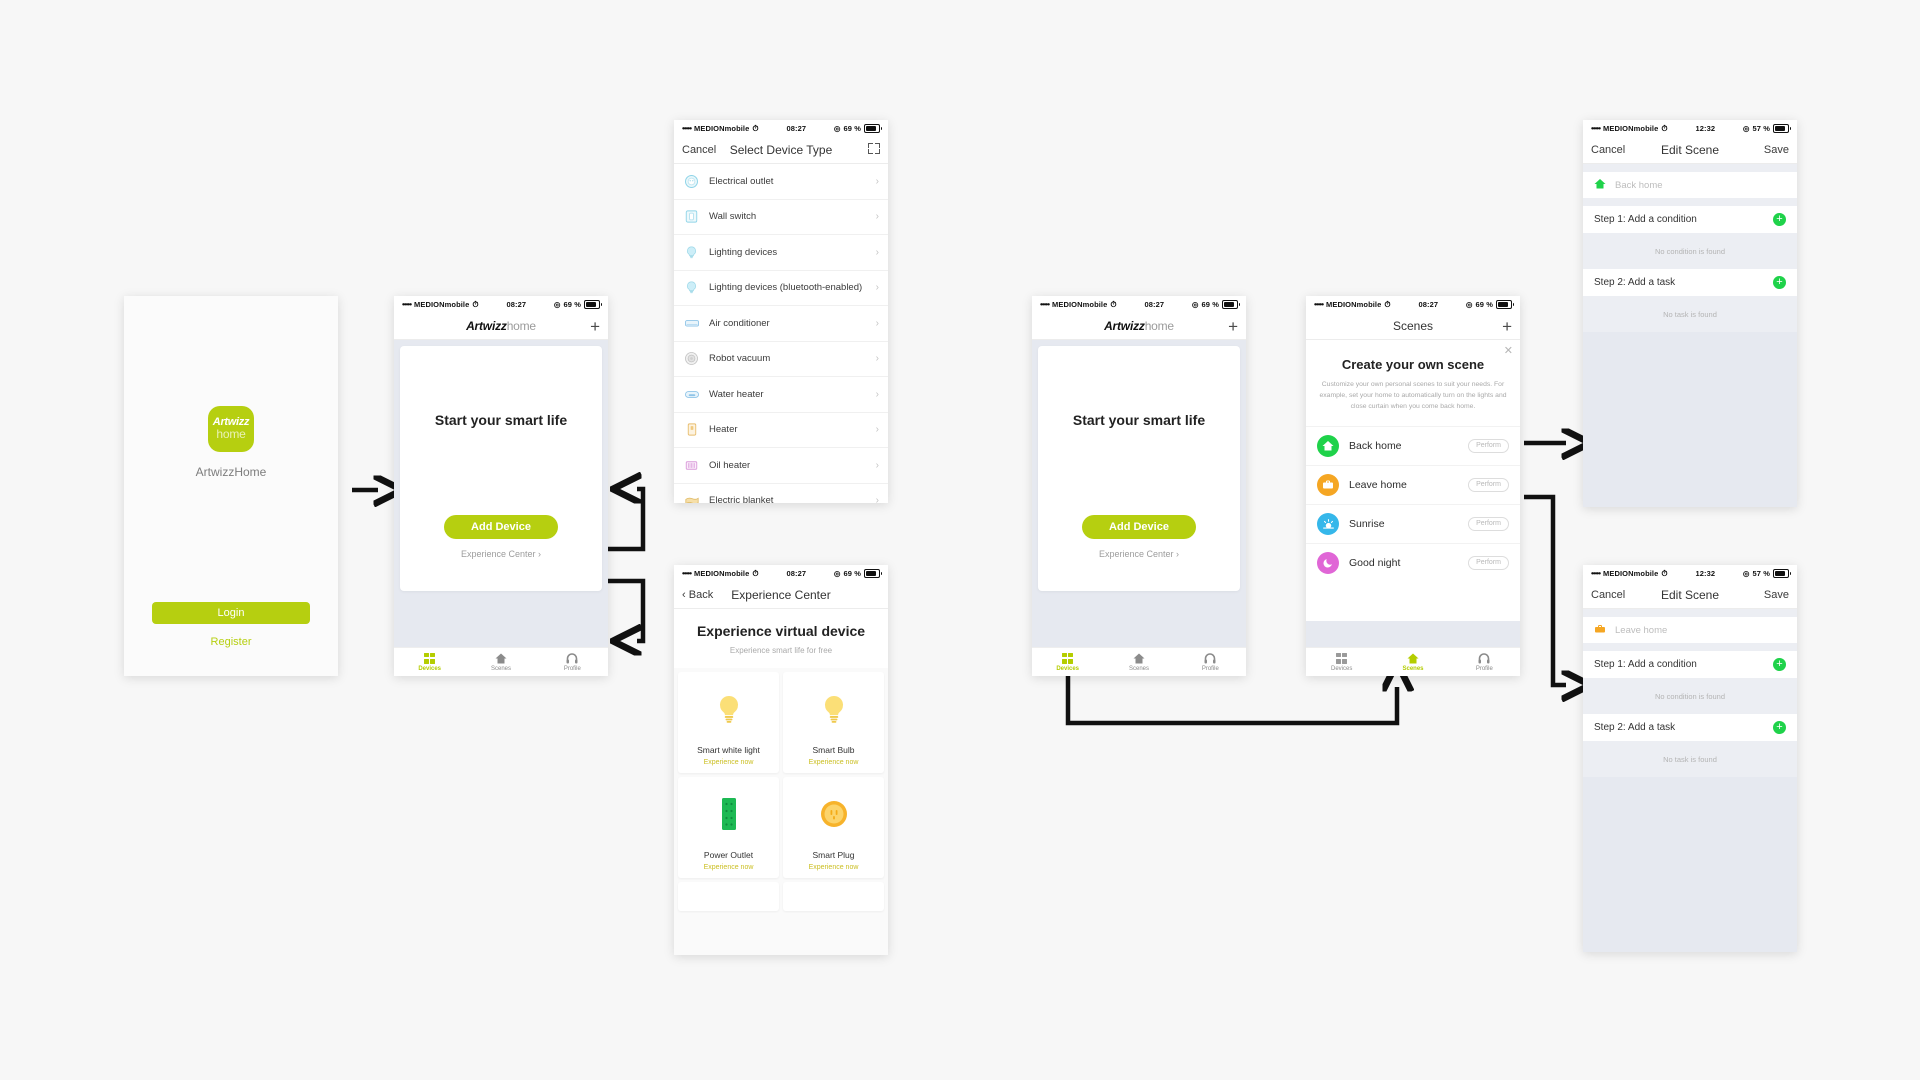 This screenshot has width=1920, height=1080. Describe the element at coordinates (684, 595) in the screenshot. I see `chevron-left-icon: ‹` at that location.